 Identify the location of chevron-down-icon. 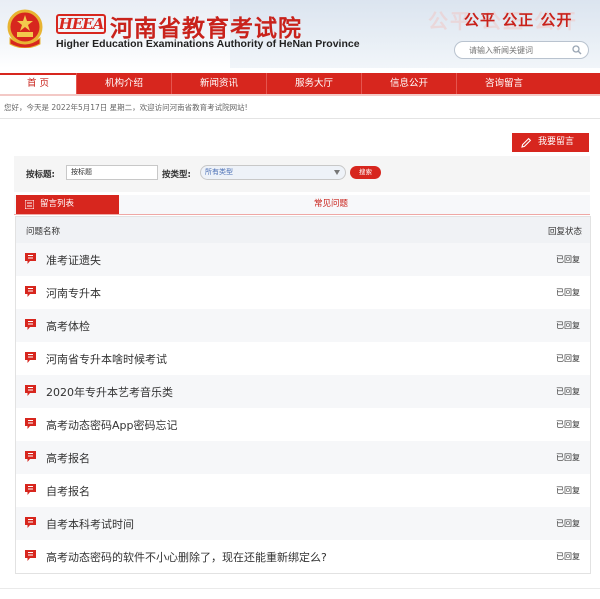
(337, 172).